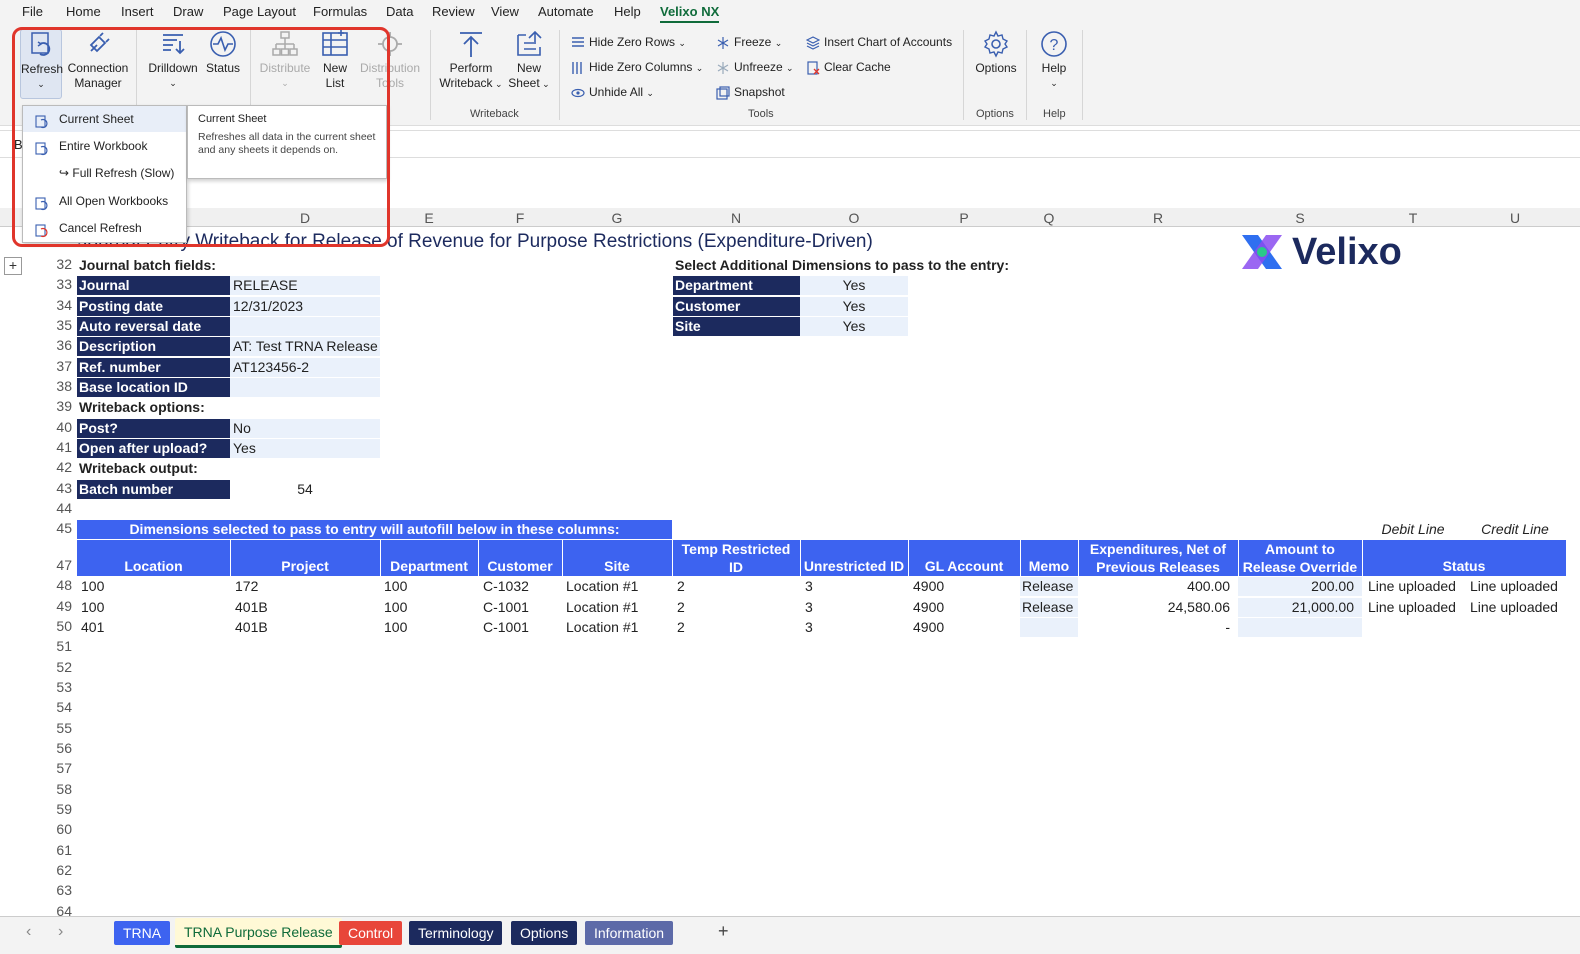  What do you see at coordinates (471, 60) in the screenshot?
I see `perform-writeback-button: Perform Writeback ⌄` at bounding box center [471, 60].